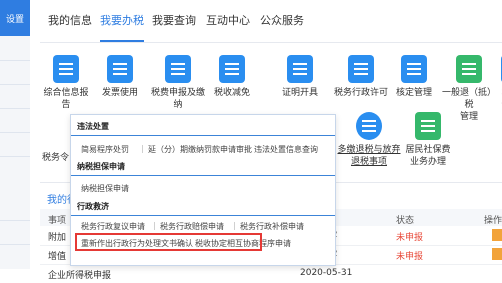 The image size is (502, 283). I want to click on settings-button: 设置, so click(15, 18).